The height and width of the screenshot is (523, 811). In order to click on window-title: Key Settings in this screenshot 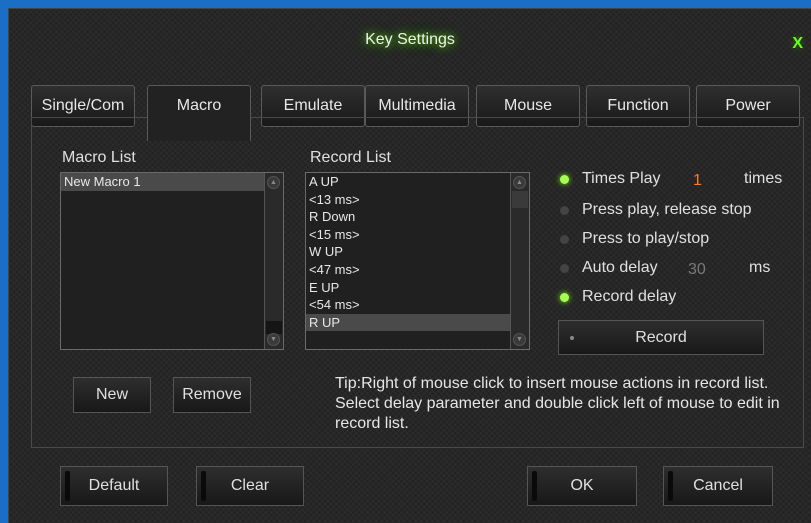, I will do `click(410, 39)`.